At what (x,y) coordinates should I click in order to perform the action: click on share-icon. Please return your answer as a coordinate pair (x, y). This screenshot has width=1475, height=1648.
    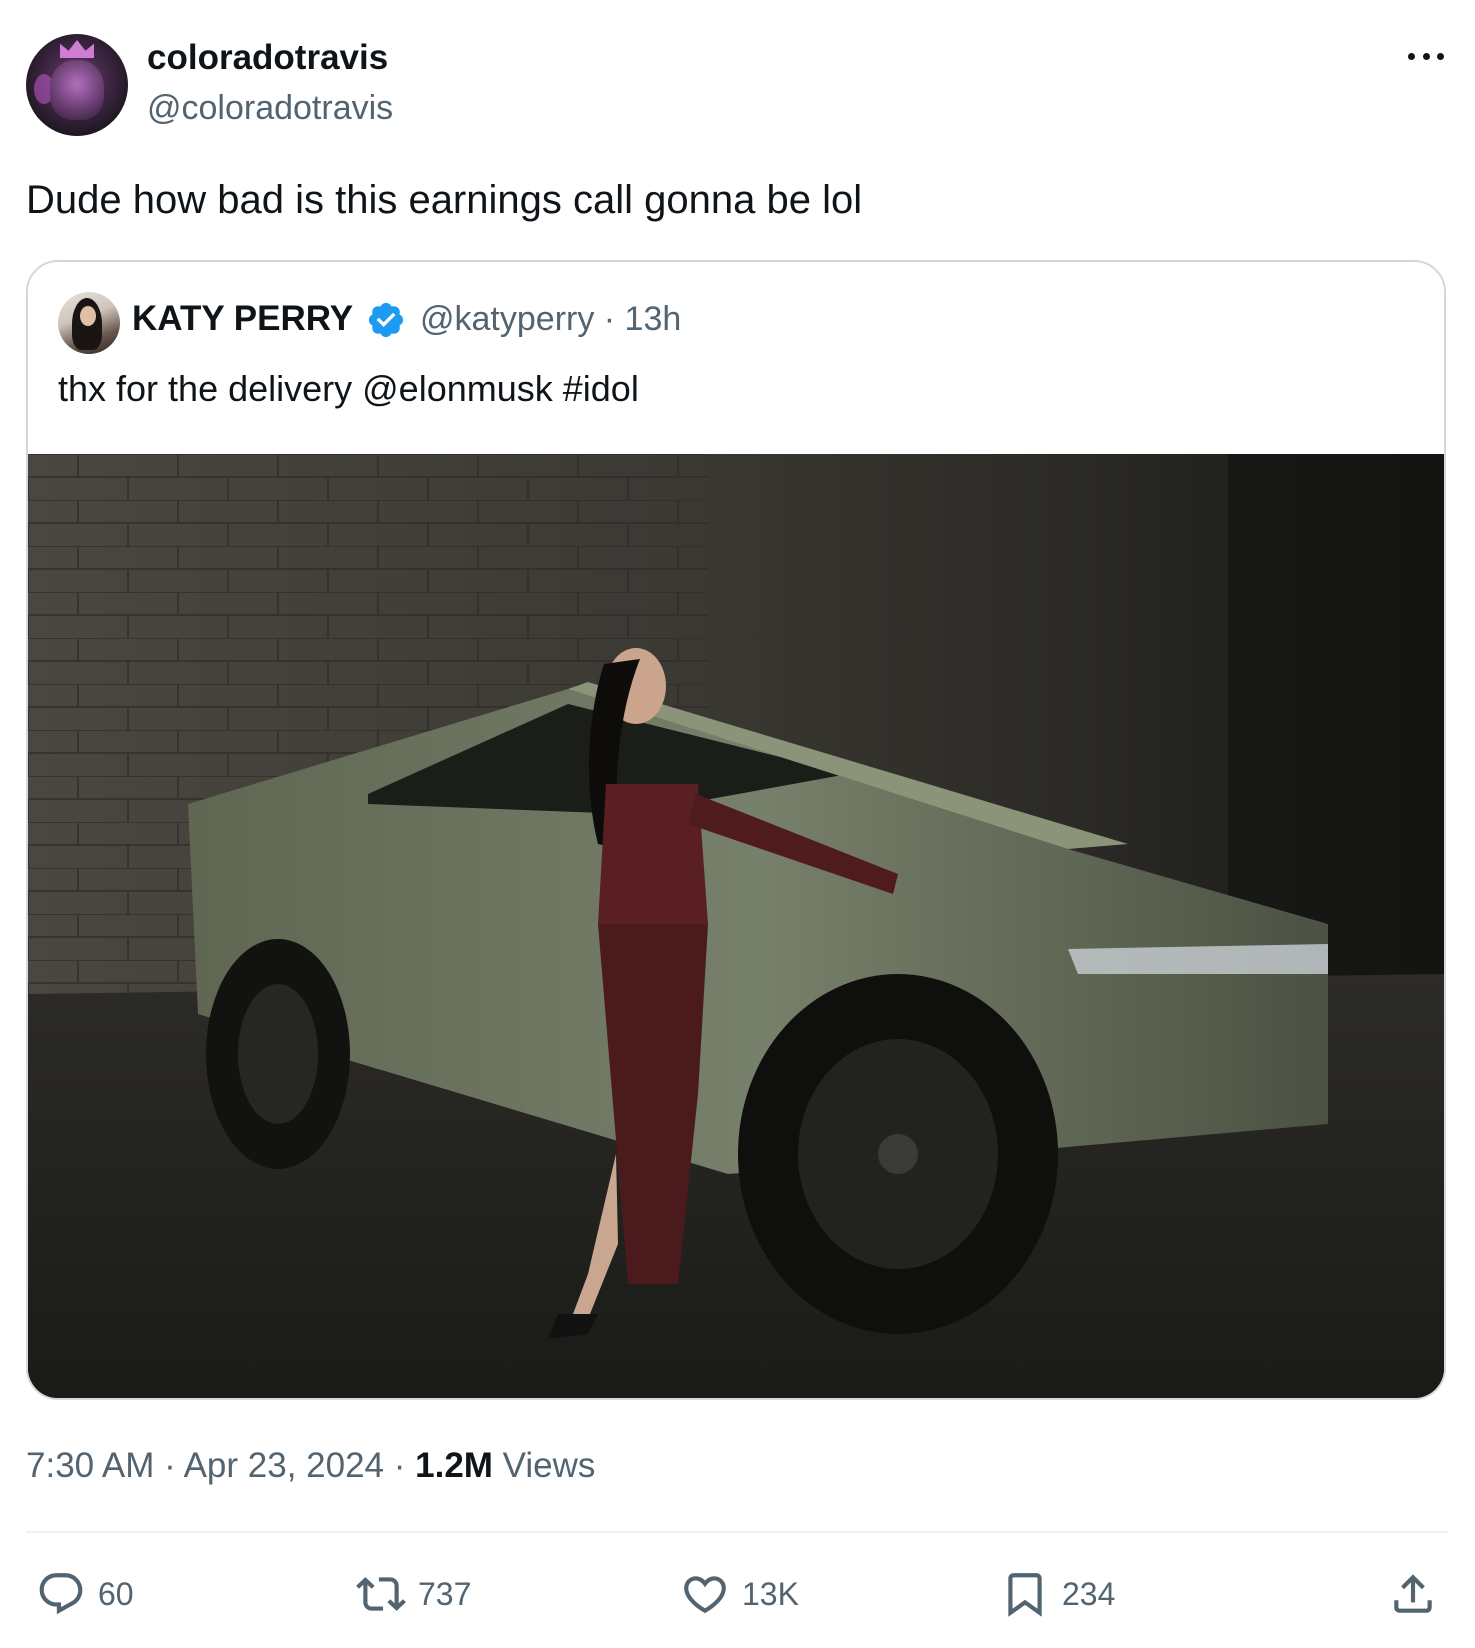
    Looking at the image, I should click on (1413, 1593).